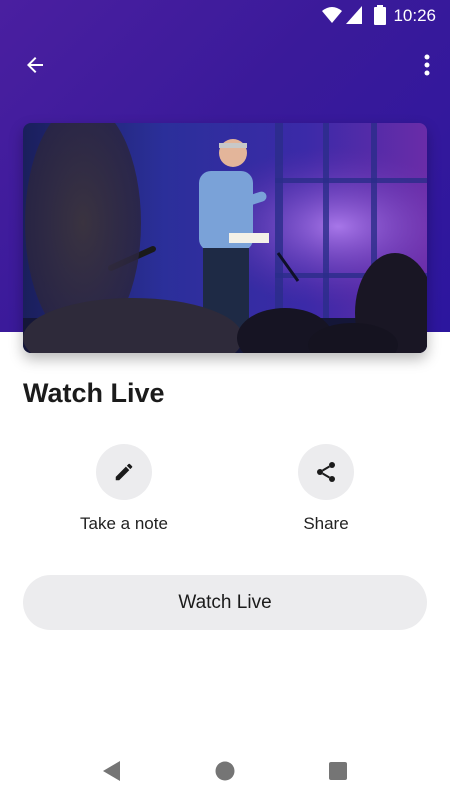 This screenshot has width=450, height=800. What do you see at coordinates (124, 523) in the screenshot?
I see `take-note-label: Take a note` at bounding box center [124, 523].